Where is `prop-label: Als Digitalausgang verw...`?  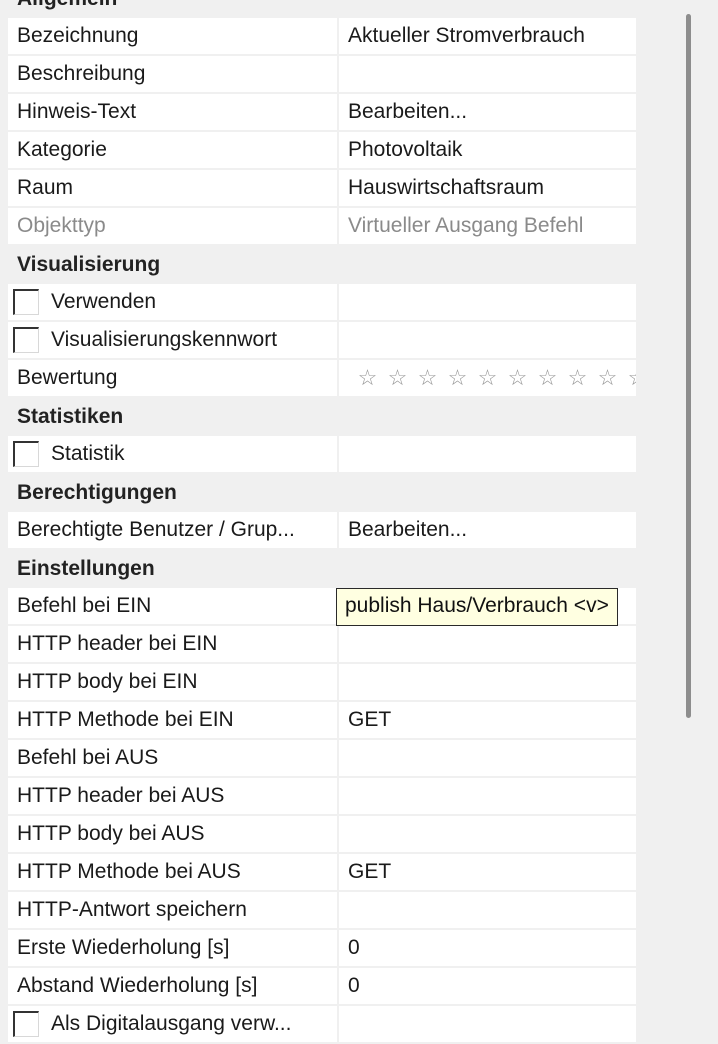
prop-label: Als Digitalausgang verw... is located at coordinates (171, 1023).